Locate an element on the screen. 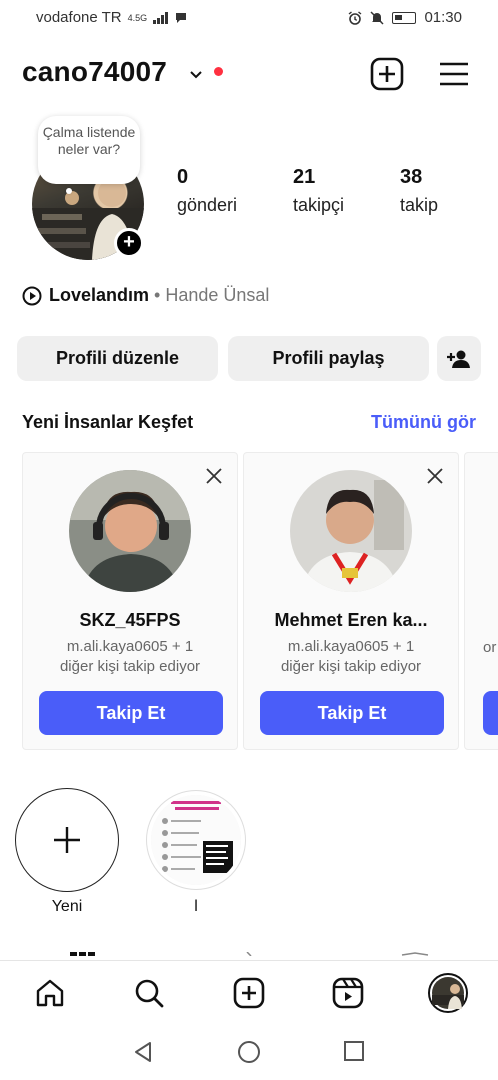  plus-icon is located at coordinates (67, 840).